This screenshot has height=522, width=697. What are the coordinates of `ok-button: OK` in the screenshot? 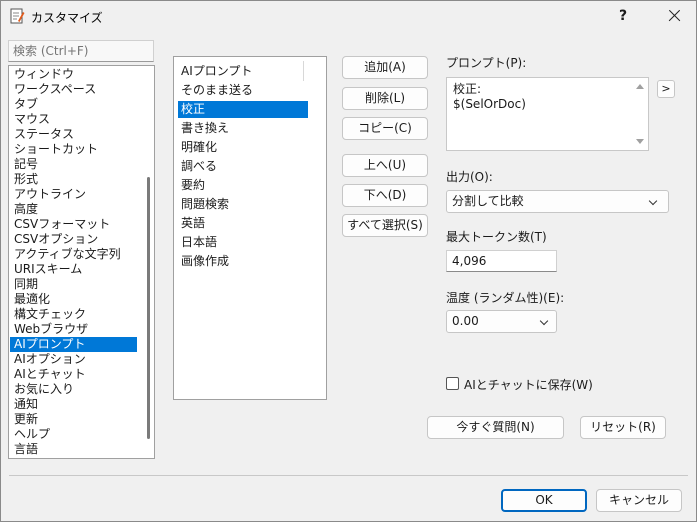 It's located at (544, 500).